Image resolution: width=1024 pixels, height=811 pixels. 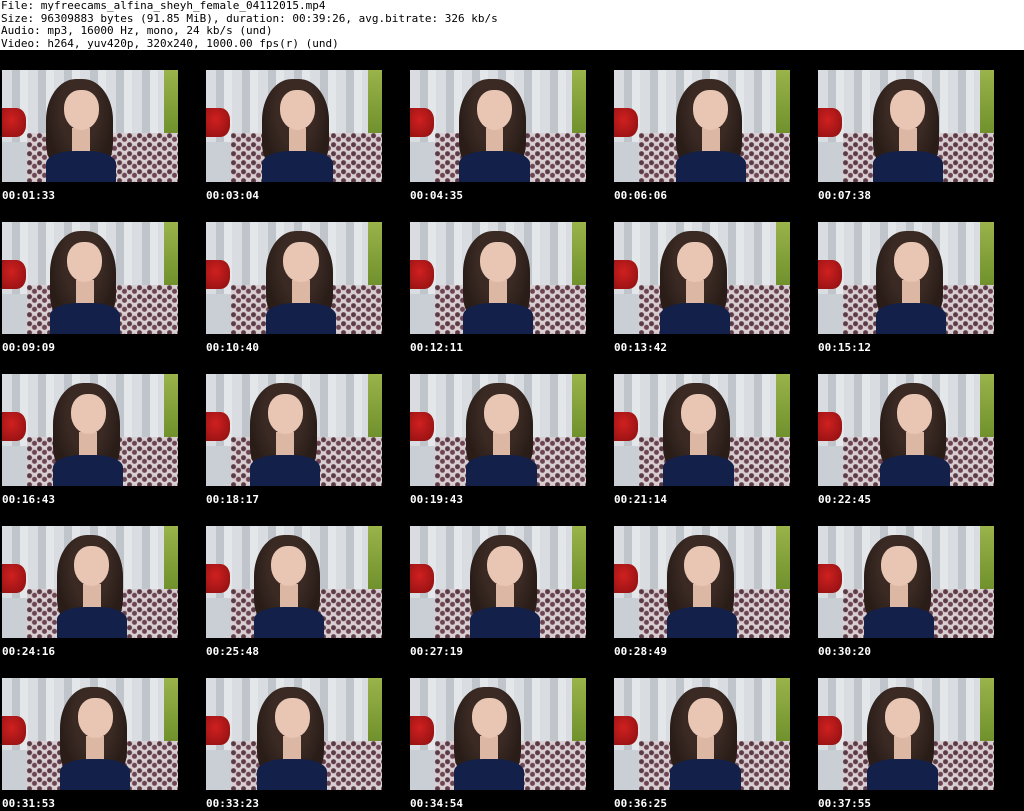 I want to click on thumbnail-cell: 00:10:40, so click(x=306, y=278).